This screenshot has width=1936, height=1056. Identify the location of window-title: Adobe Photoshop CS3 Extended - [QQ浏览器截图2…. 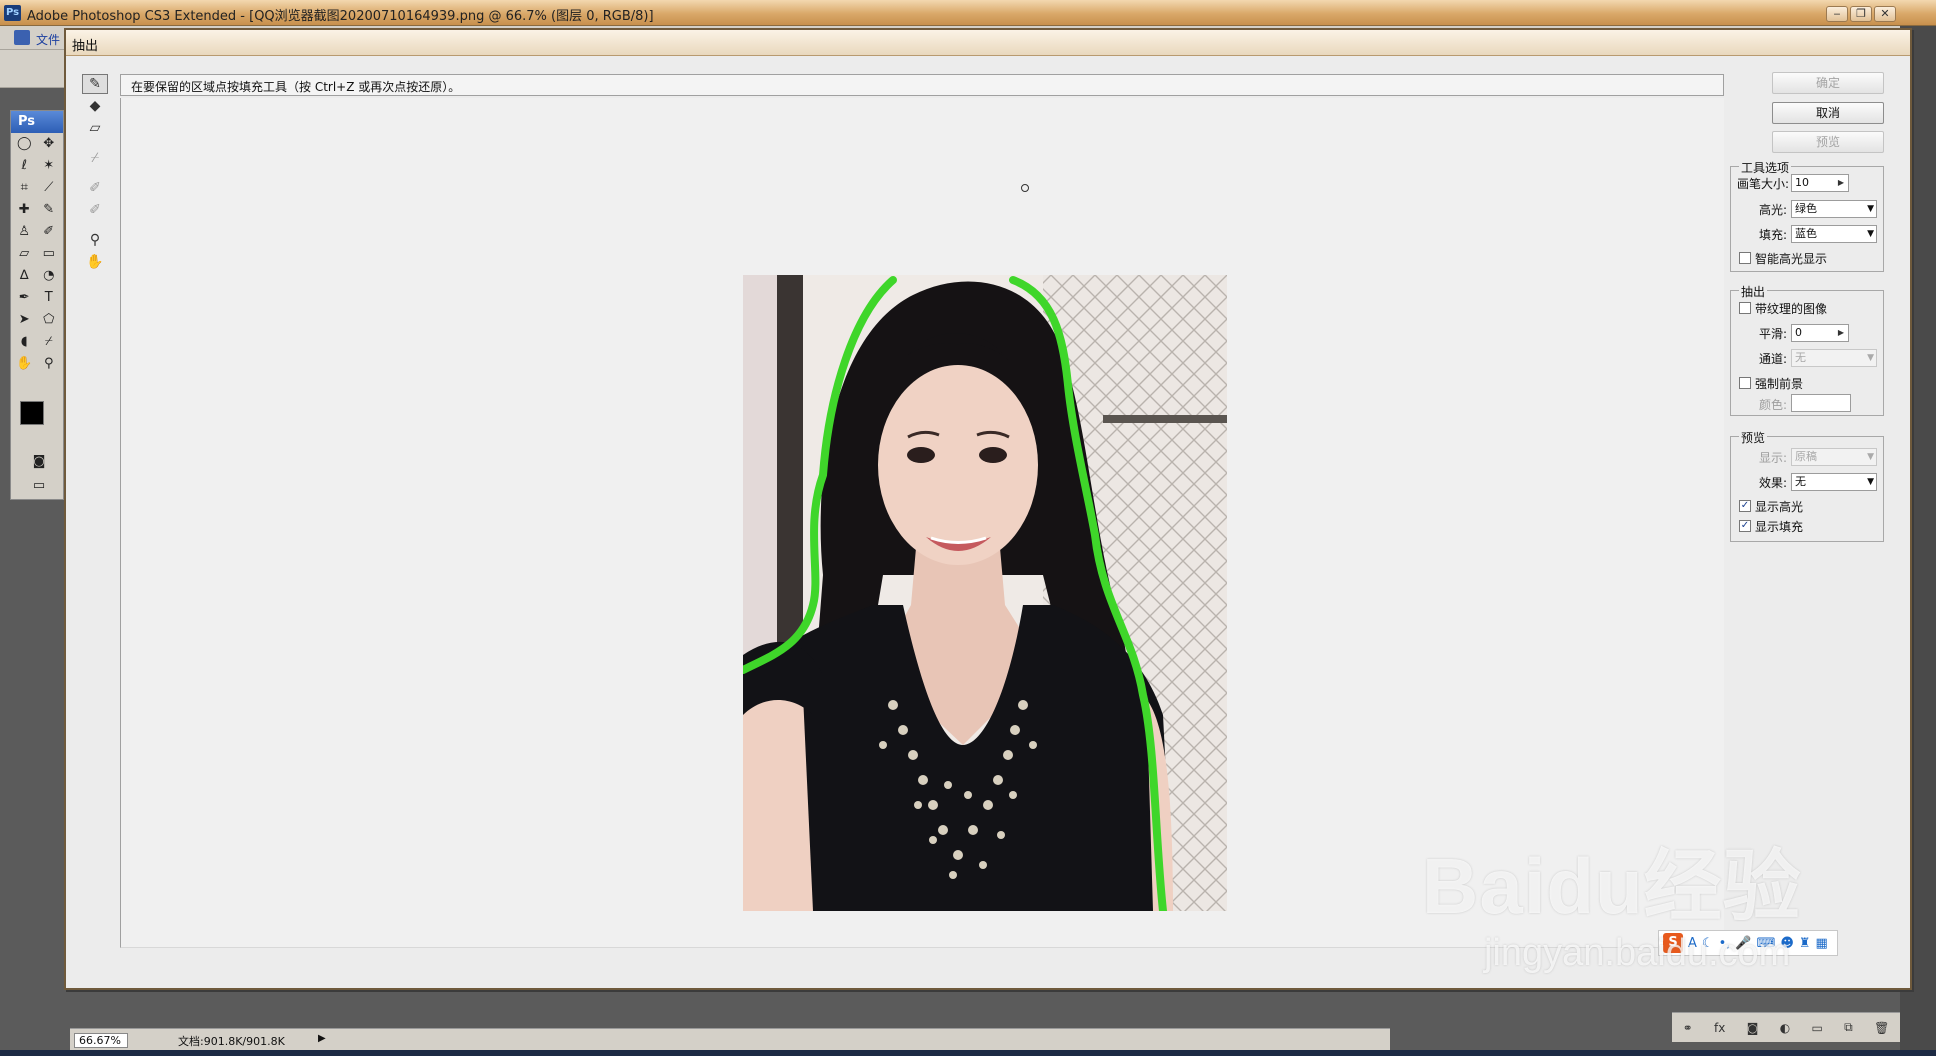
(340, 16).